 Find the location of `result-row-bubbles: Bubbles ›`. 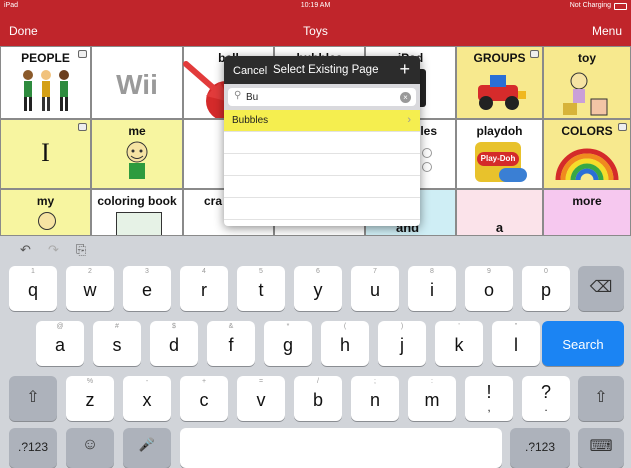

result-row-bubbles: Bubbles › is located at coordinates (322, 121).